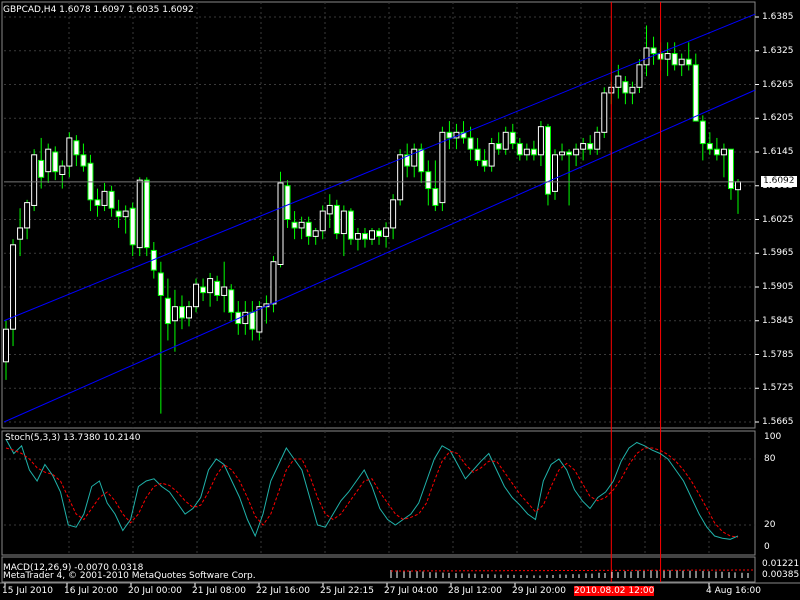  Describe the element at coordinates (778, 50) in the screenshot. I see `price-tick-label: 1.6325` at that location.